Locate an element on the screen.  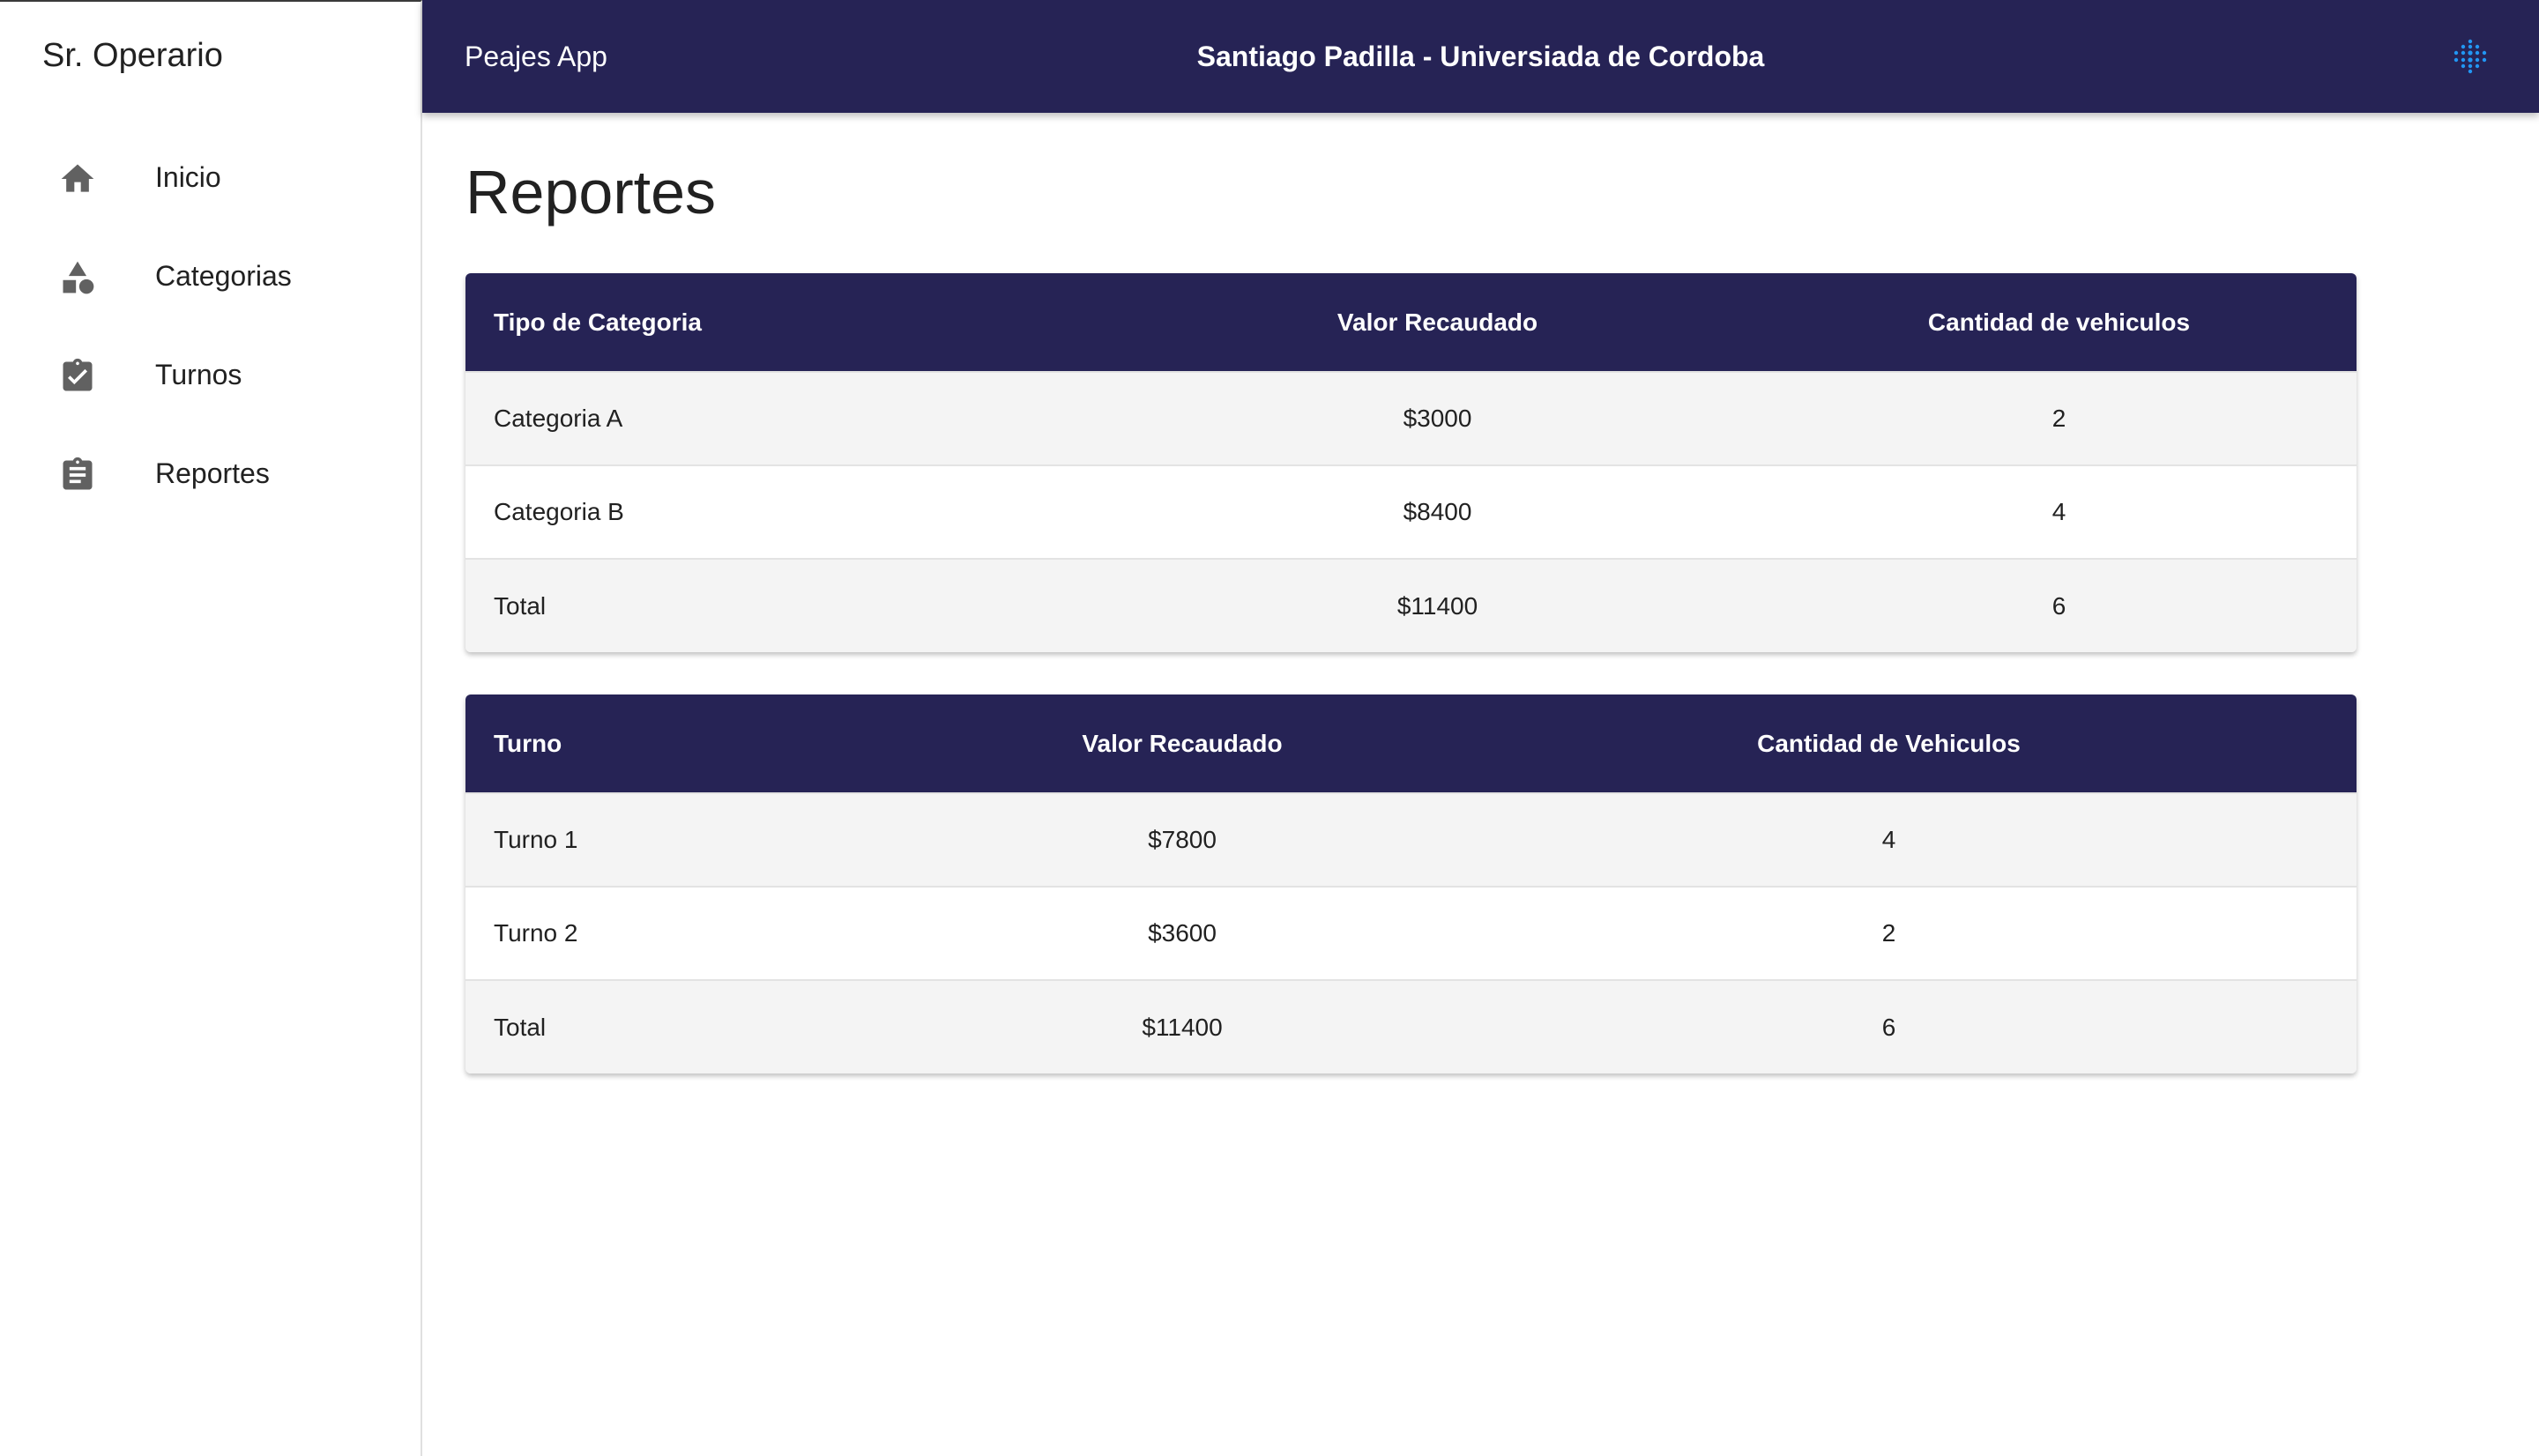
table-cell: Turno 2 is located at coordinates (536, 933).